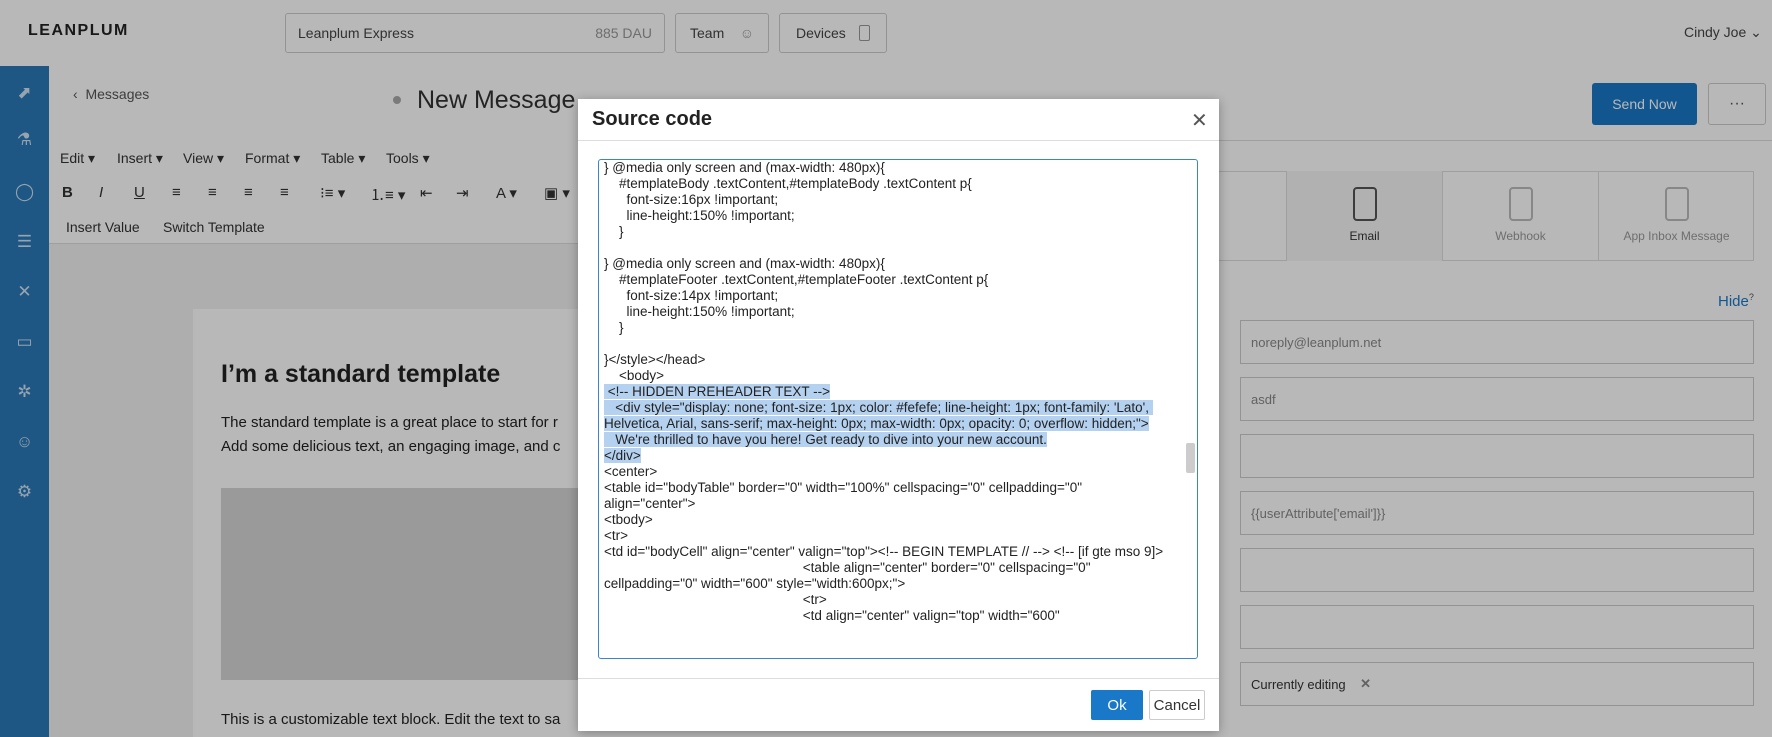  What do you see at coordinates (898, 678) in the screenshot?
I see `dialog-footer-divider` at bounding box center [898, 678].